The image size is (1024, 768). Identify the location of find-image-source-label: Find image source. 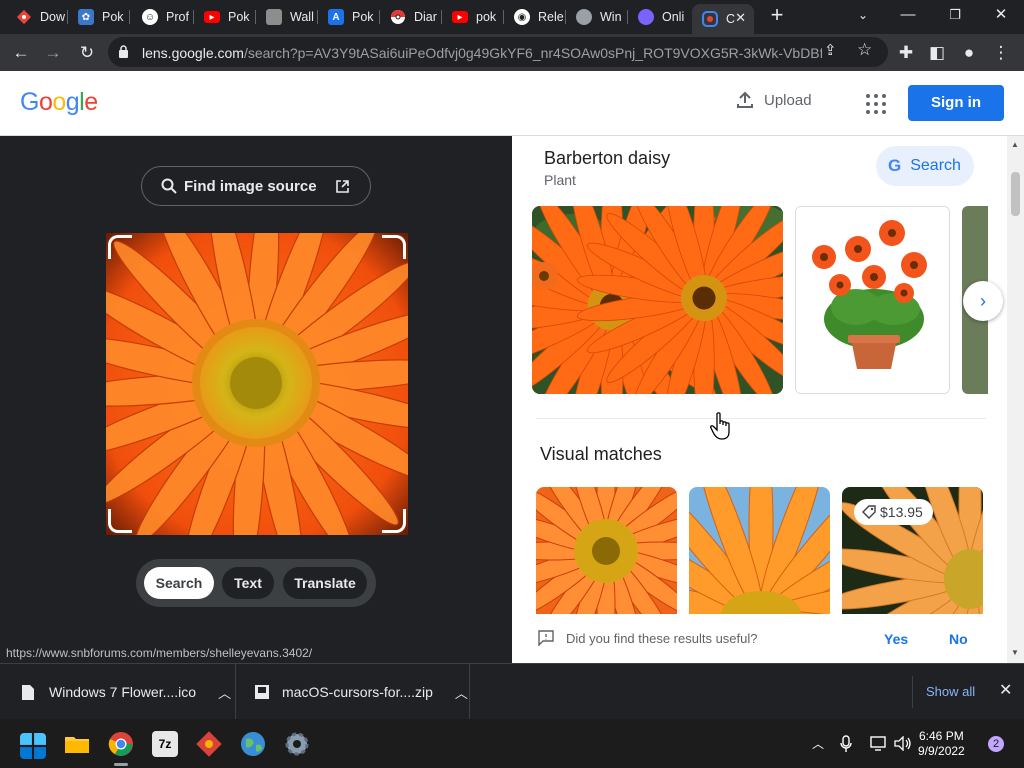
(250, 186).